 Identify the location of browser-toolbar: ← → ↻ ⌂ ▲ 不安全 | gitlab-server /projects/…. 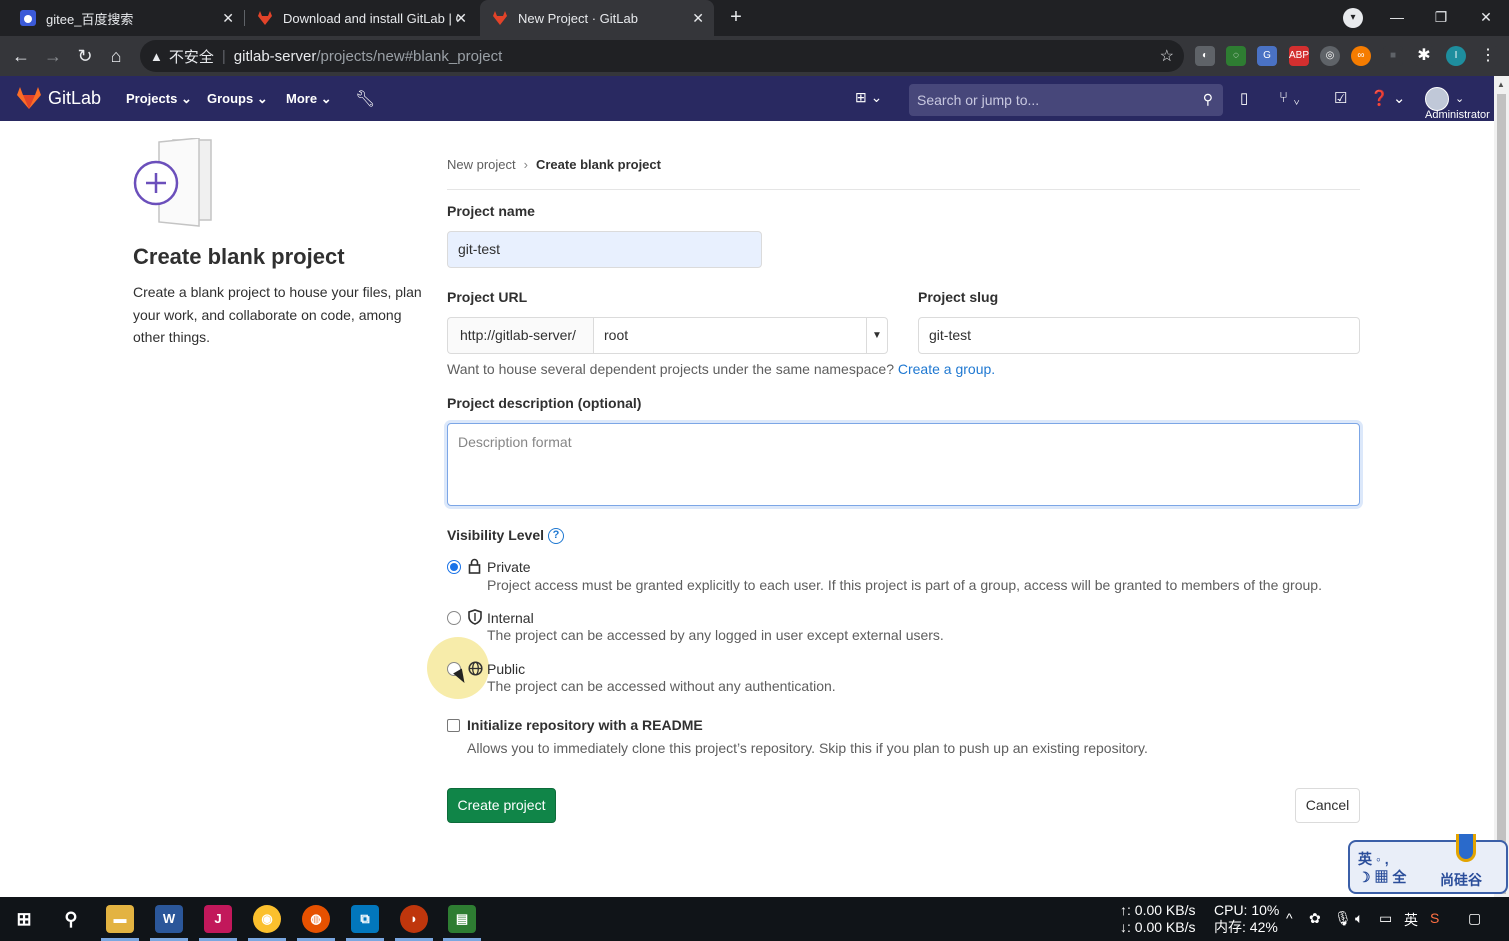
(754, 56).